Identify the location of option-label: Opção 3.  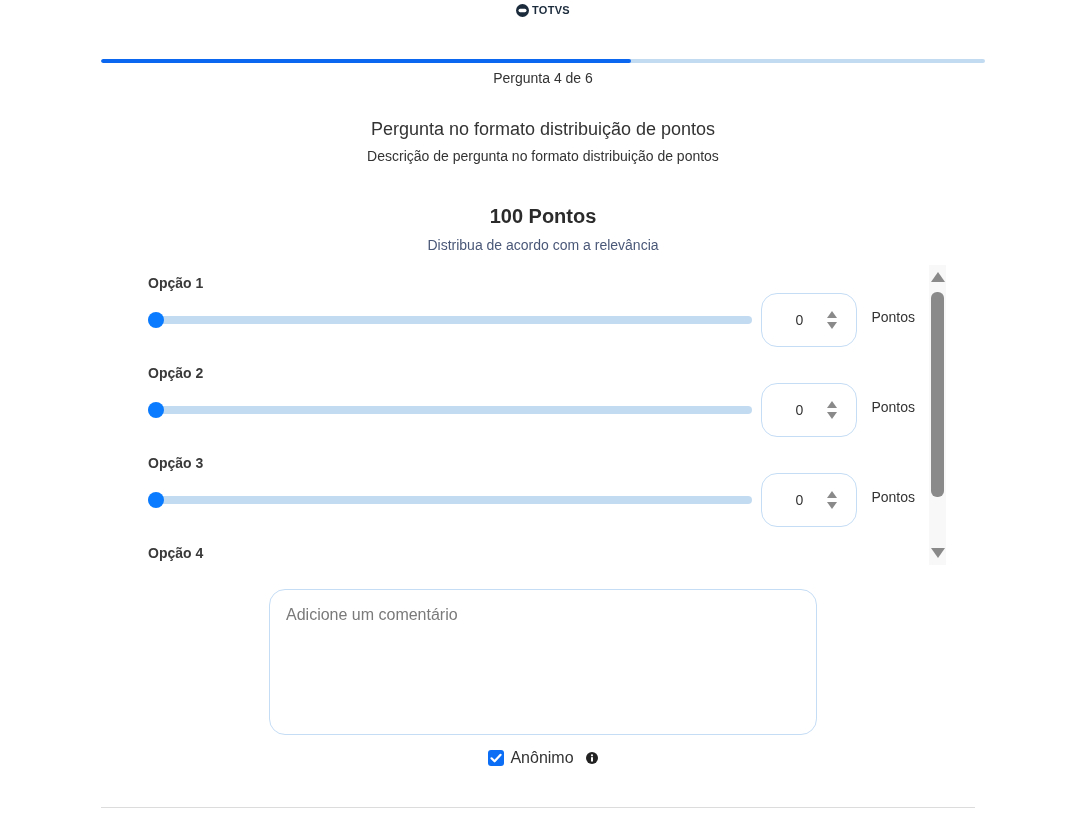
(176, 463).